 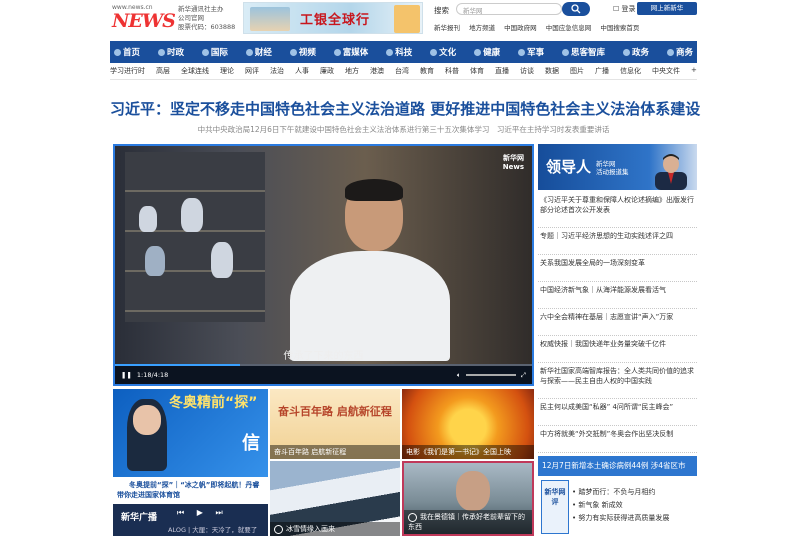 What do you see at coordinates (502, 72) in the screenshot?
I see `subnav-item: 直播` at bounding box center [502, 72].